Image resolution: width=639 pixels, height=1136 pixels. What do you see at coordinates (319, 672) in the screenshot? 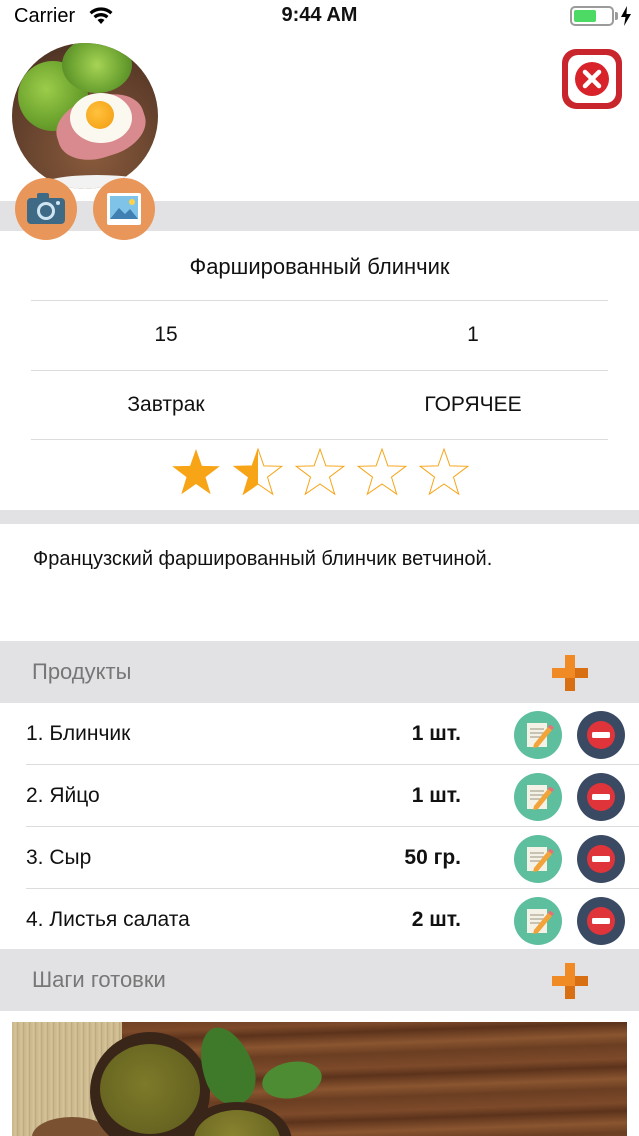
I see `products-header: Продукты` at bounding box center [319, 672].